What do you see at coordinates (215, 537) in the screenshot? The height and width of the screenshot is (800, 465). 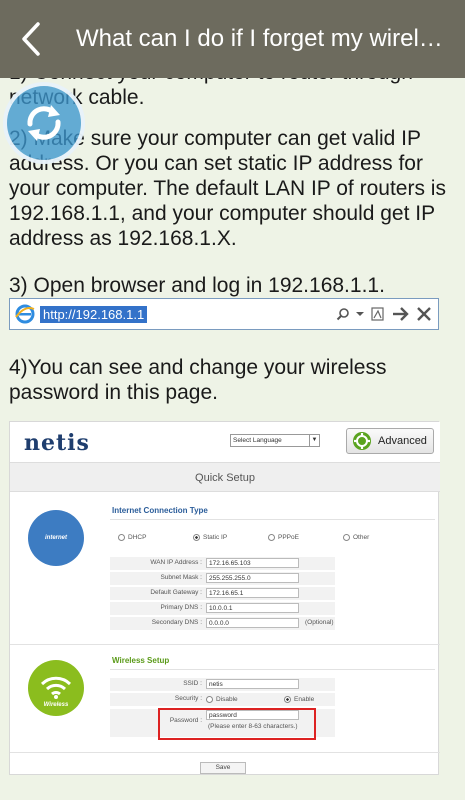 I see `radio-label: Static IP` at bounding box center [215, 537].